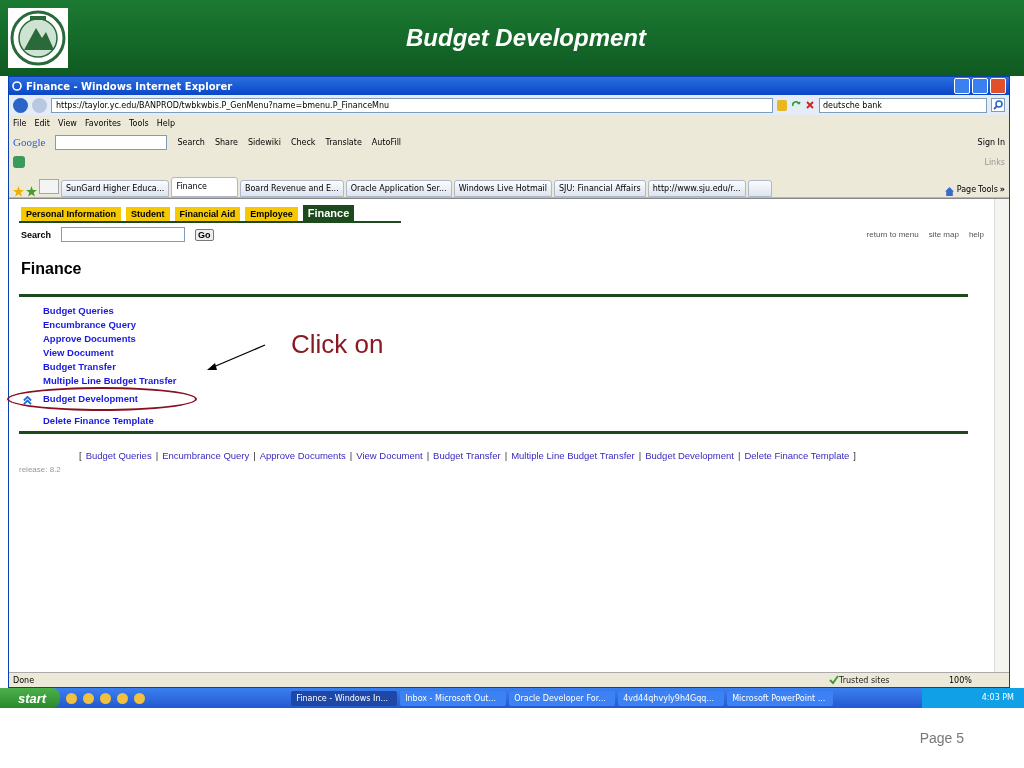 Image resolution: width=1024 pixels, height=768 pixels. What do you see at coordinates (600, 188) in the screenshot?
I see `browser-tab: SJU: Financial Affairs` at bounding box center [600, 188].